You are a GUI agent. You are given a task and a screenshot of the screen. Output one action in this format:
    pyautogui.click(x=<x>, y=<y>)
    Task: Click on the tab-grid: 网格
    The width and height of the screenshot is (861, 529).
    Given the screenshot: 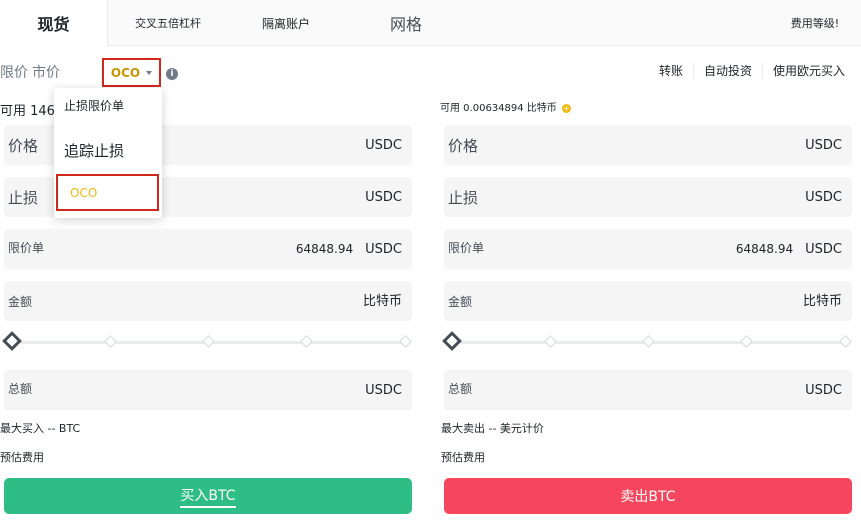 What is the action you would take?
    pyautogui.click(x=406, y=23)
    